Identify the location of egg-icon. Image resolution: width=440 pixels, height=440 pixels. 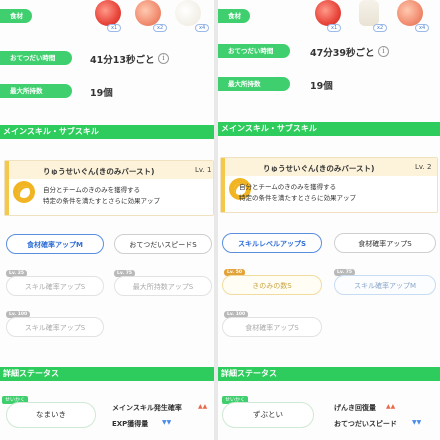
(188, 13).